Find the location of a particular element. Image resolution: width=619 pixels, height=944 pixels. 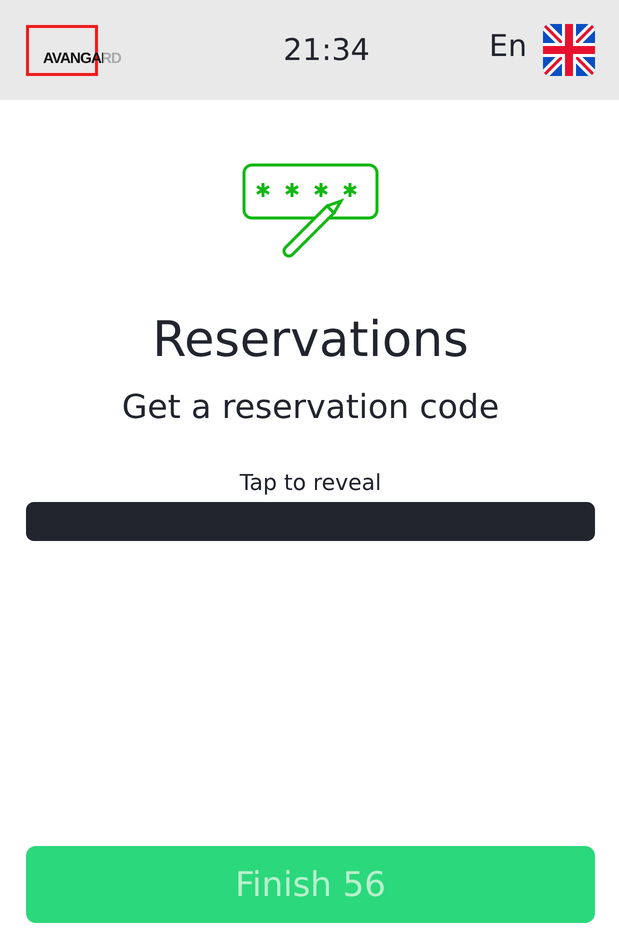

flag-icon is located at coordinates (569, 50).